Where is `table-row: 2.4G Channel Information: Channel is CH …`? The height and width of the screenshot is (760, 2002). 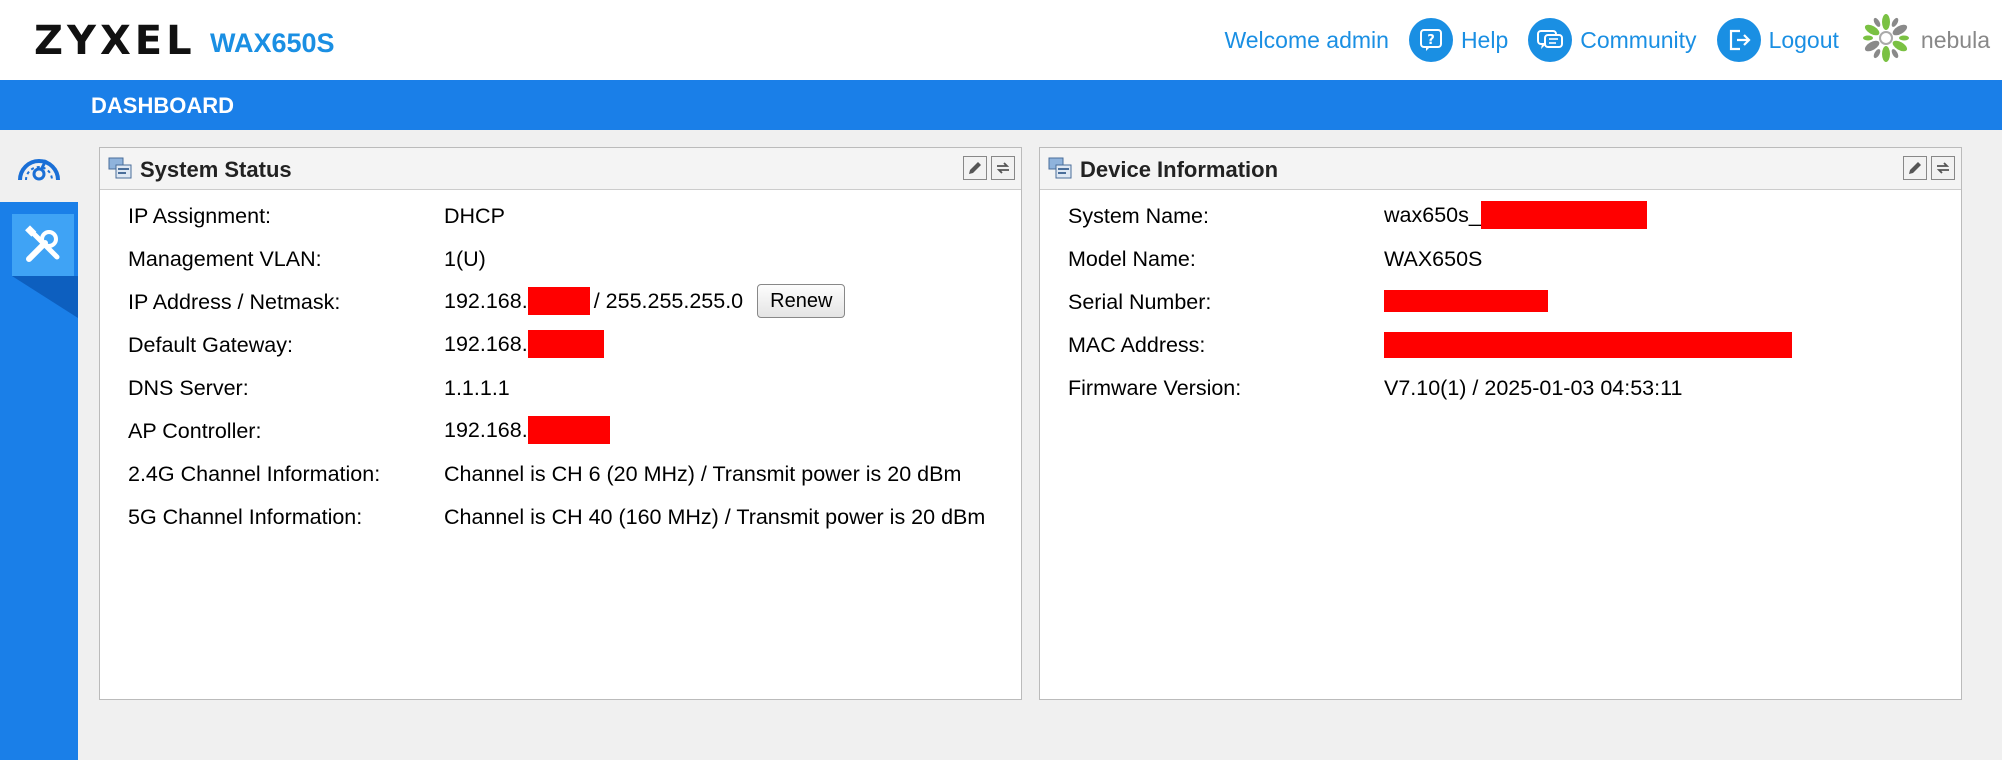
table-row: 2.4G Channel Information: Channel is CH … is located at coordinates (560, 473).